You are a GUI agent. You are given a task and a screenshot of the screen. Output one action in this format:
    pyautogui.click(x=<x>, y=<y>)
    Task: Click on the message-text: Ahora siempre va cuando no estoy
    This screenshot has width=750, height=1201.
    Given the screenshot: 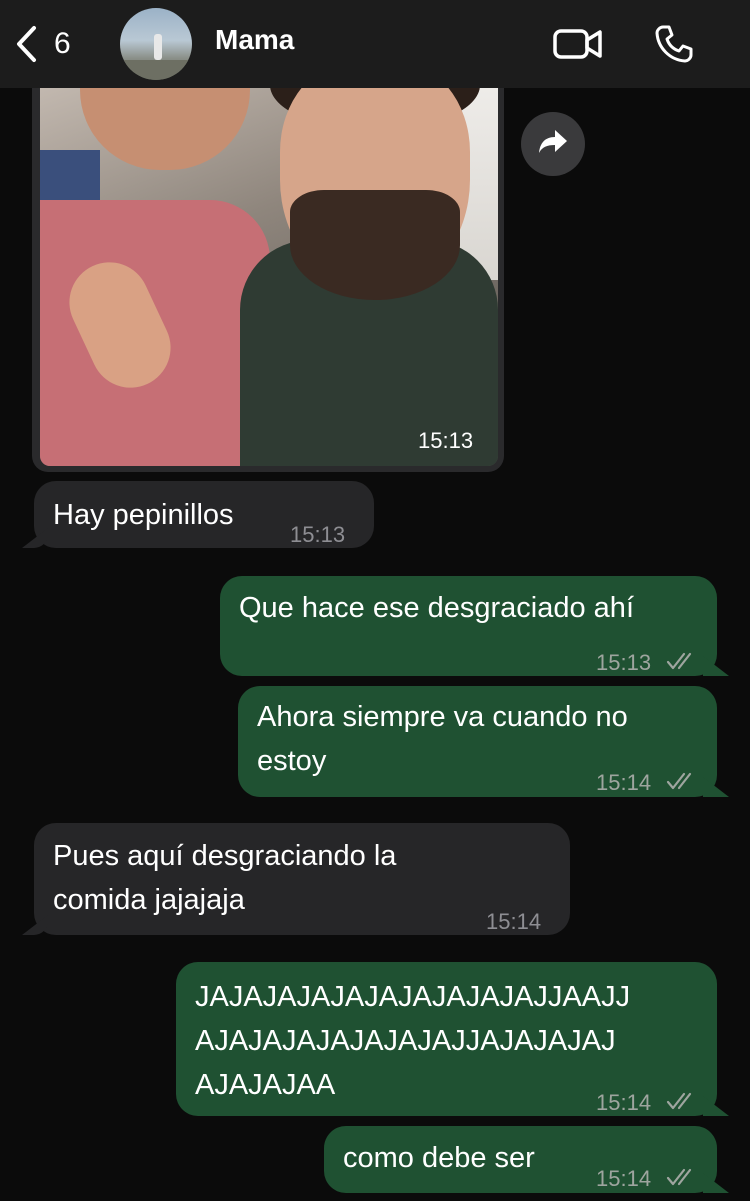 What is the action you would take?
    pyautogui.click(x=442, y=739)
    